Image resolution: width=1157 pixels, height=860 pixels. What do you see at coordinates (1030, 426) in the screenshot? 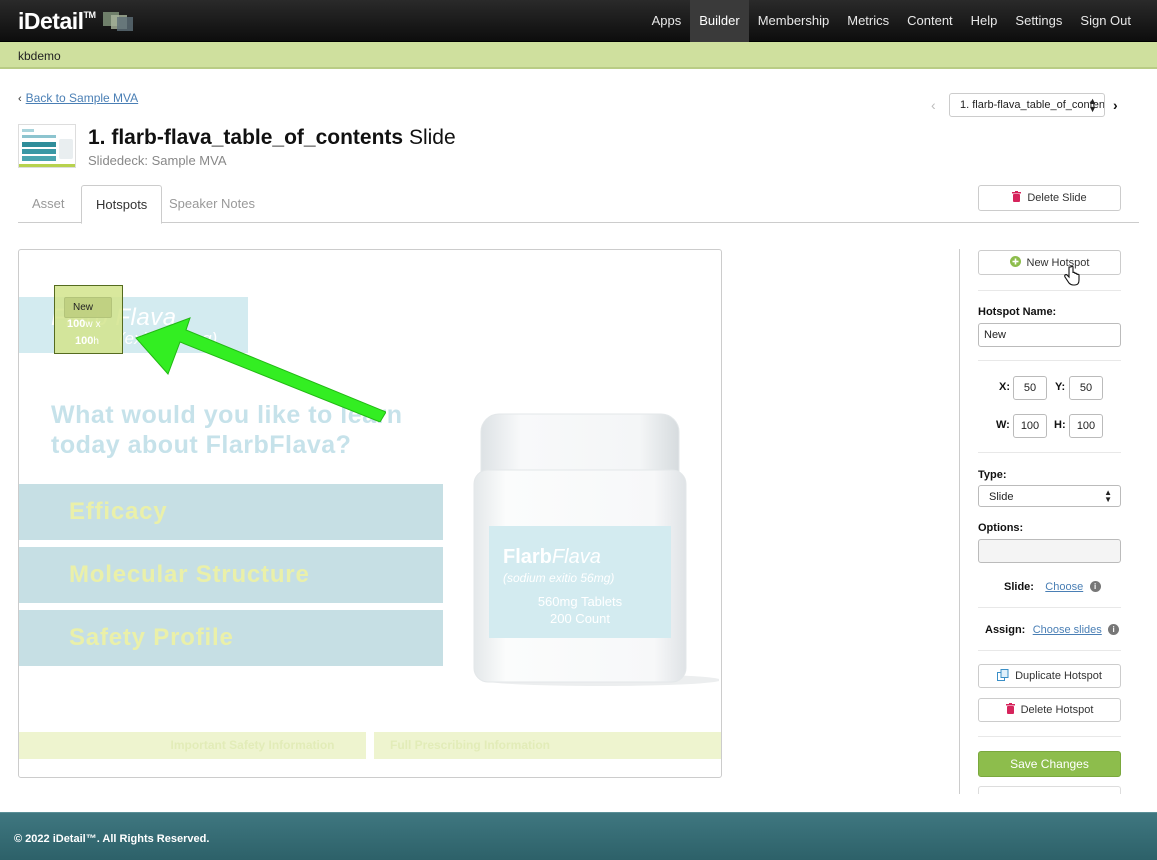
I see `w-input: 100` at bounding box center [1030, 426].